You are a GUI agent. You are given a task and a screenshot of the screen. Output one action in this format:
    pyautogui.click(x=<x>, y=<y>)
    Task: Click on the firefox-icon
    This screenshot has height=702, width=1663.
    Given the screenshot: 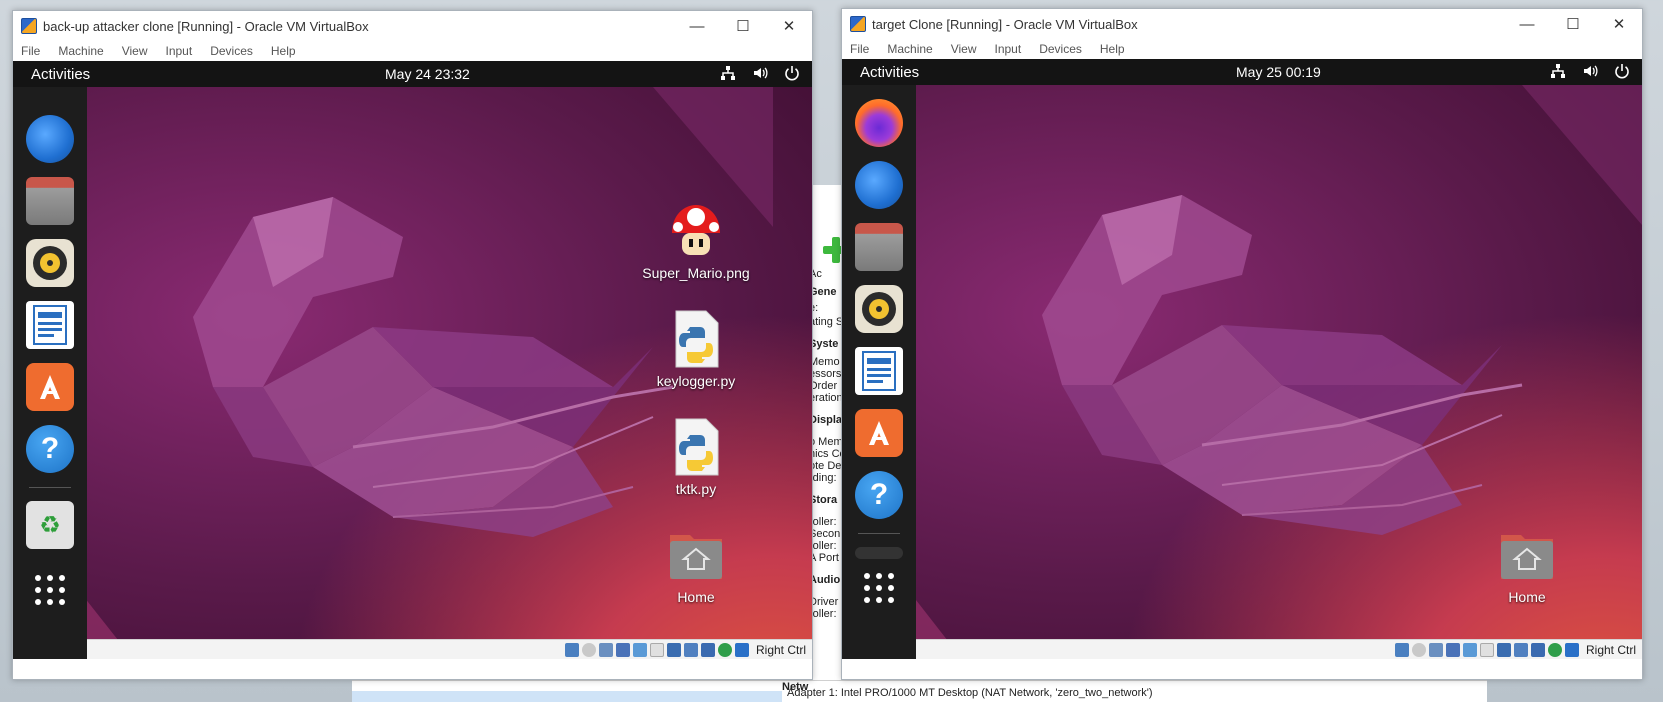 What is the action you would take?
    pyautogui.click(x=879, y=123)
    